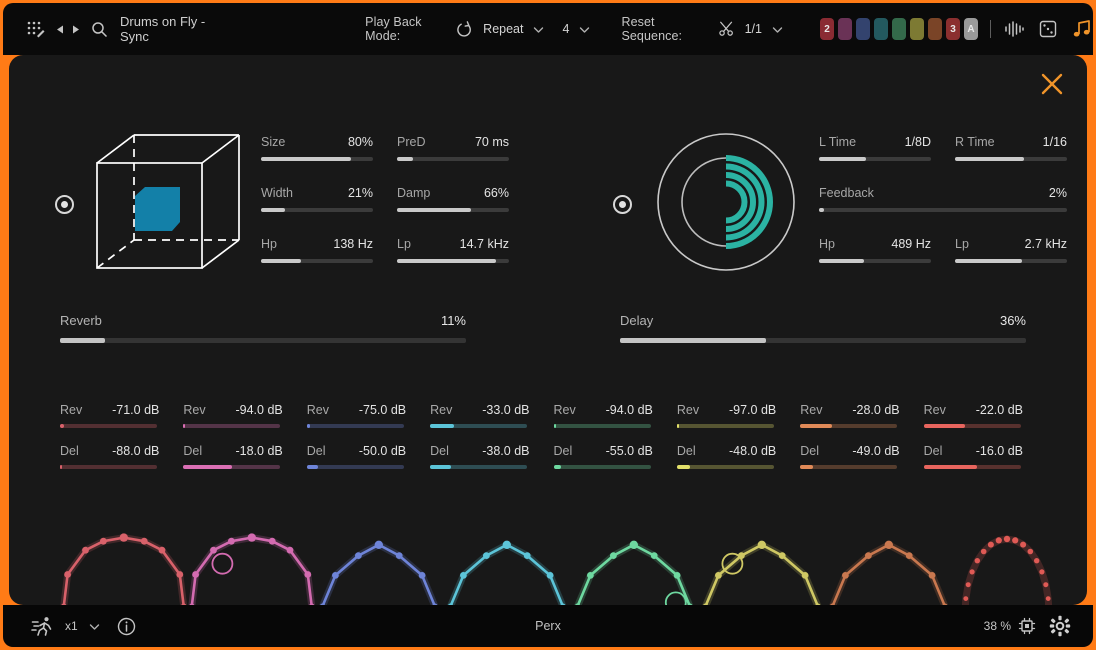  What do you see at coordinates (823, 334) in the screenshot?
I see `delay-mix-slider: Delay 36%` at bounding box center [823, 334].